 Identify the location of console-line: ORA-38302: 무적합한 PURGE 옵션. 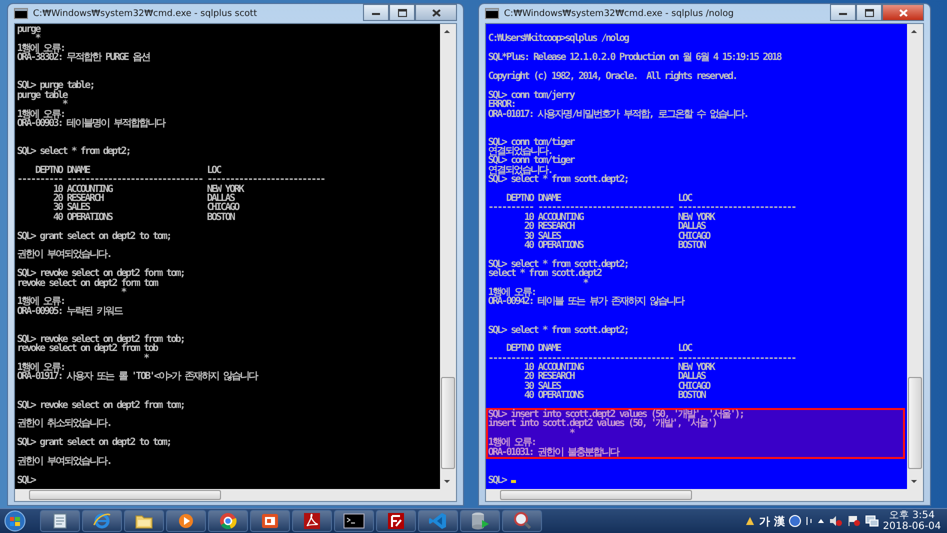
(84, 58).